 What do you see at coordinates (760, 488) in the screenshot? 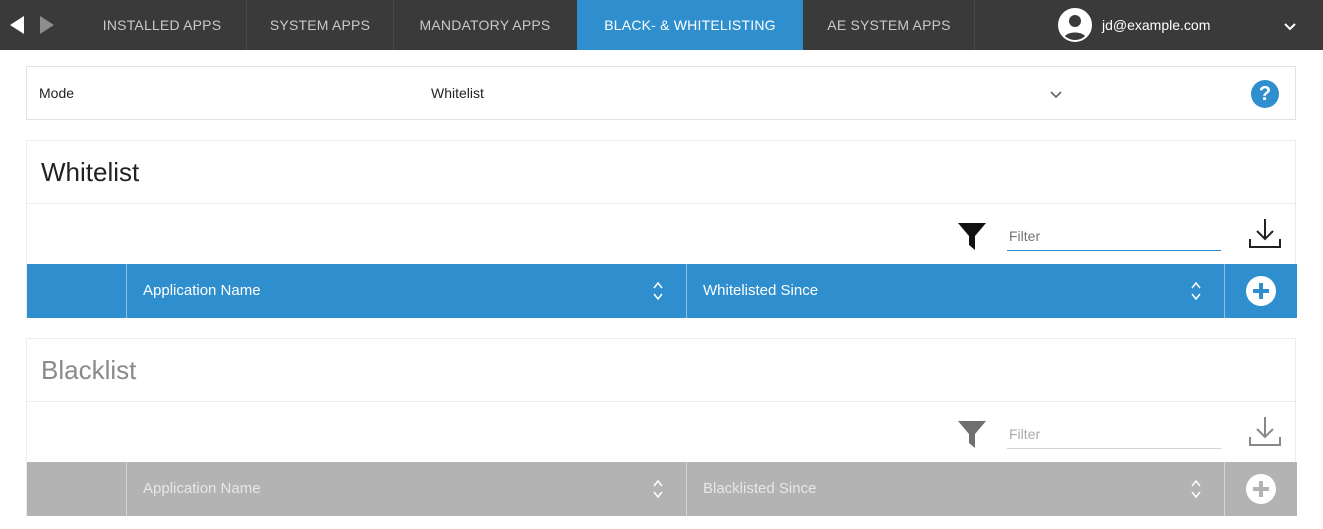
I see `column-label: Blacklisted Since` at bounding box center [760, 488].